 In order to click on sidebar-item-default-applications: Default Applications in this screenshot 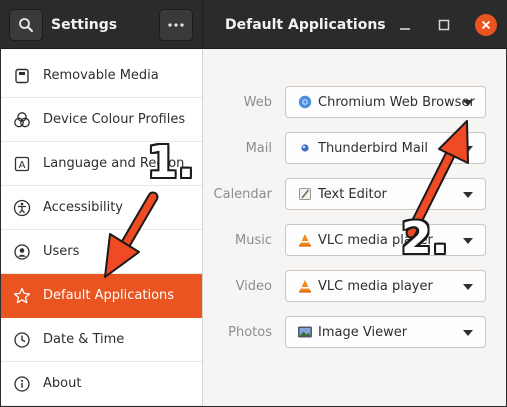, I will do `click(101, 296)`.